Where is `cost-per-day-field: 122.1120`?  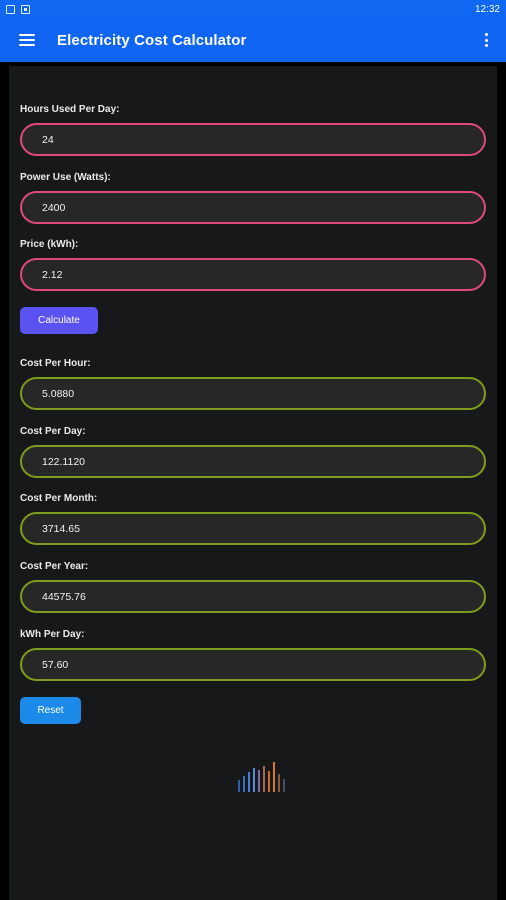
cost-per-day-field: 122.1120 is located at coordinates (253, 461).